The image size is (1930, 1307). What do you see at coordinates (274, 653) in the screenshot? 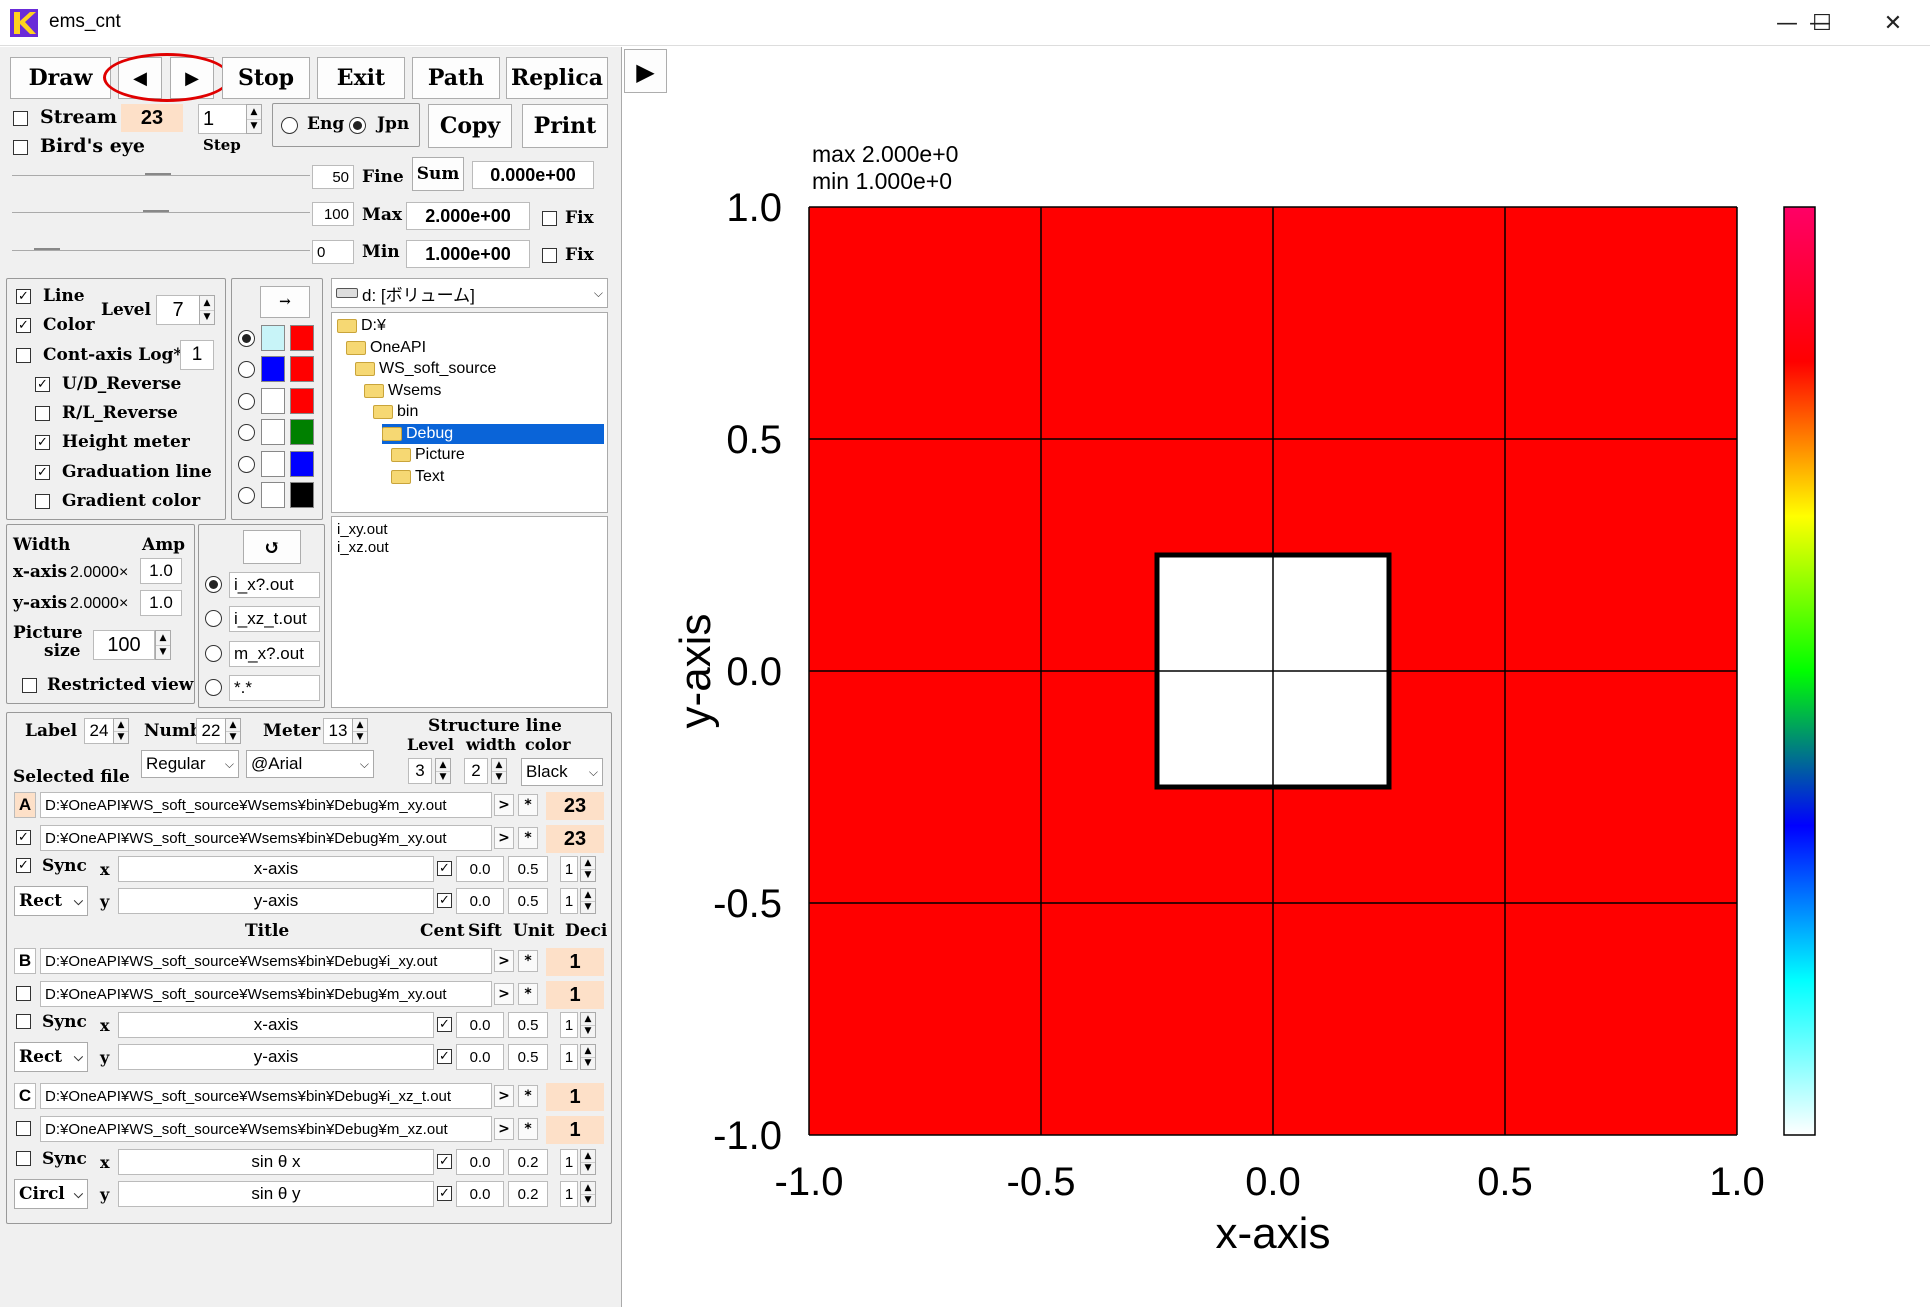
I see `pattern-value: m_x?.out` at bounding box center [274, 653].